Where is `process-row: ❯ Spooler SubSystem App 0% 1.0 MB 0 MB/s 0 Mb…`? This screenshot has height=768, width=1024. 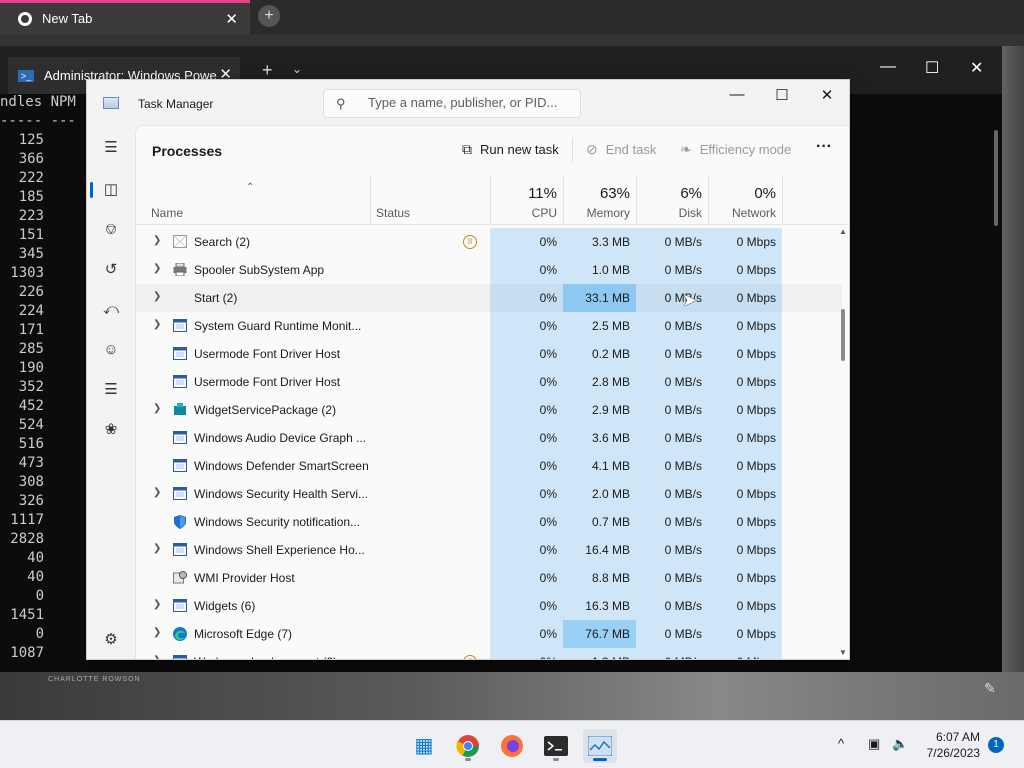
process-row: ❯ Spooler SubSystem App 0% 1.0 MB 0 MB/s 0 Mb… is located at coordinates (489, 270).